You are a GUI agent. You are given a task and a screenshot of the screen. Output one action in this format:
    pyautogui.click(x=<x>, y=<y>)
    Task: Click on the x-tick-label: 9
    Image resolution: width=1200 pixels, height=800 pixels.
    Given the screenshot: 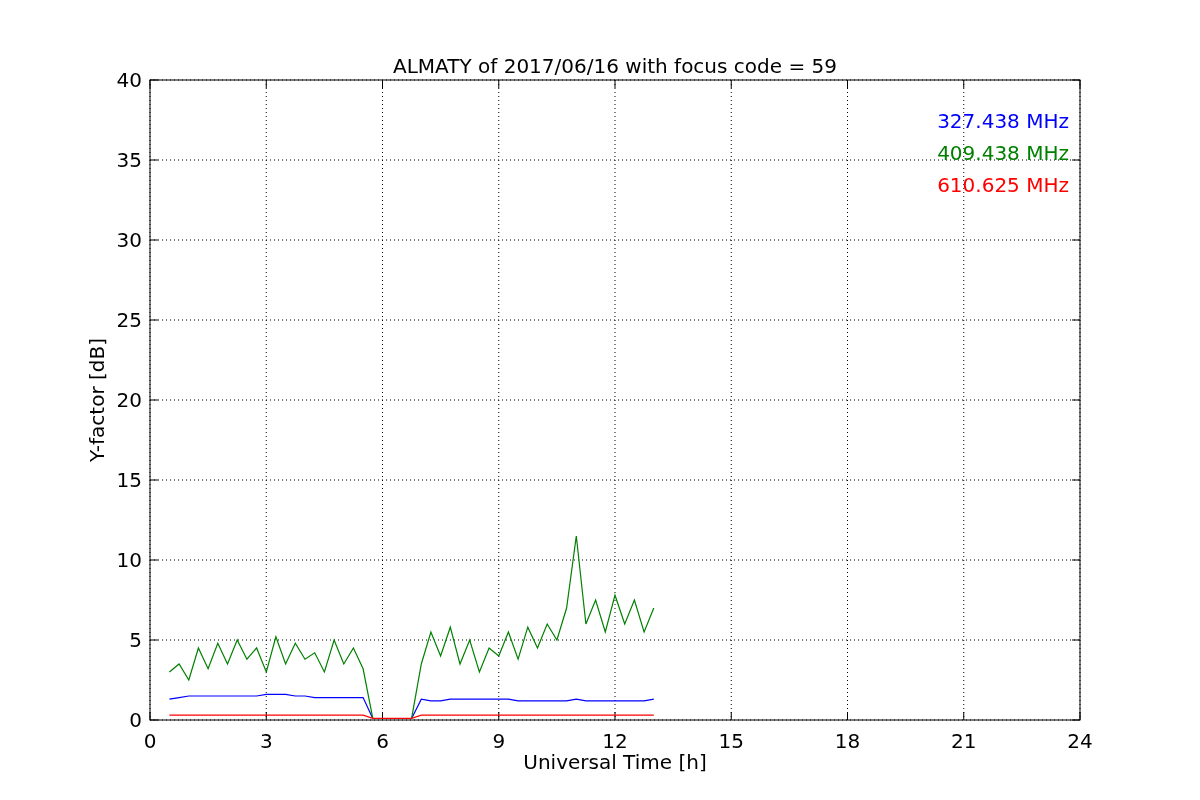 What is the action you would take?
    pyautogui.click(x=499, y=741)
    